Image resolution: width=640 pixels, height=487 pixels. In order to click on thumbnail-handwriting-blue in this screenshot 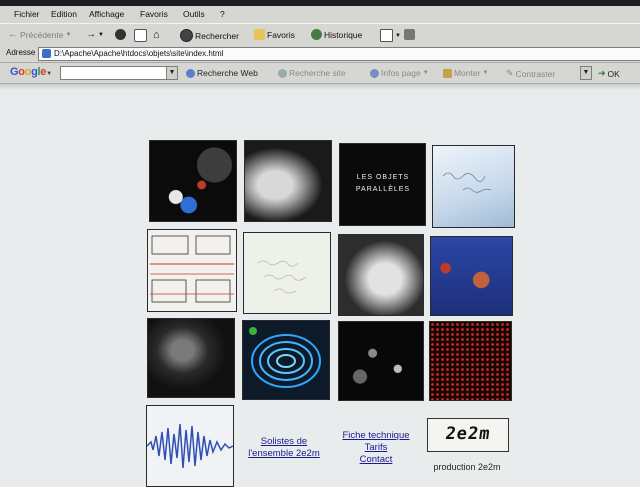, I will do `click(473, 186)`.